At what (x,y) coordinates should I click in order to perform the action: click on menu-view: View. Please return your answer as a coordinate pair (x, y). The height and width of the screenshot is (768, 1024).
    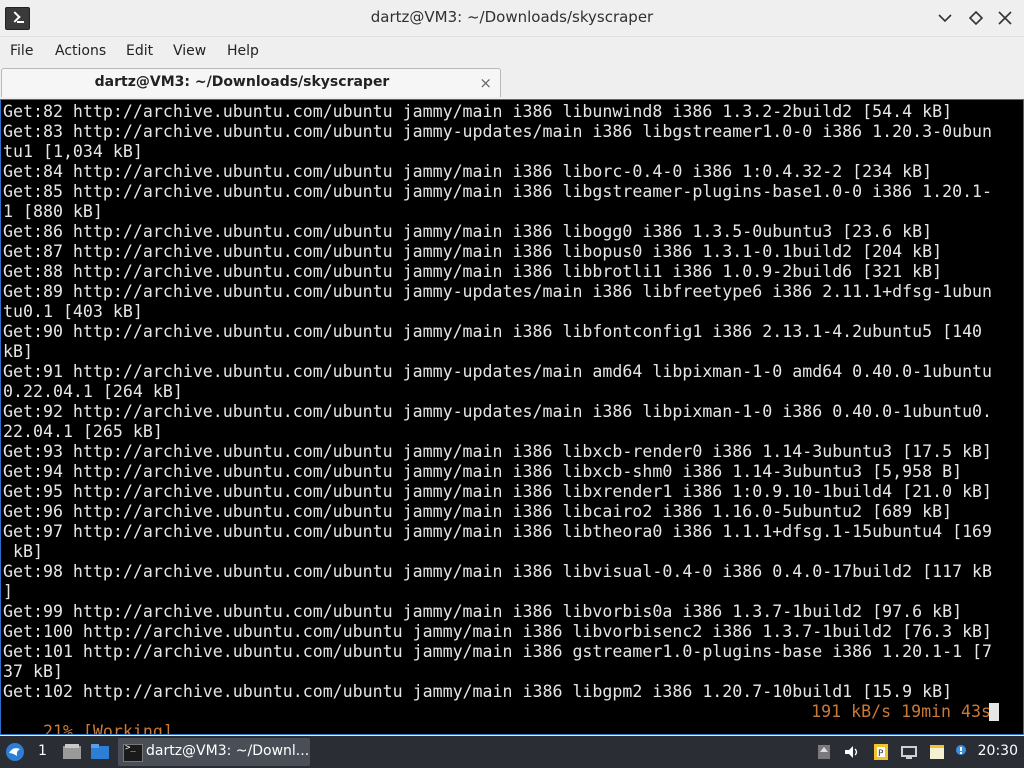
    Looking at the image, I should click on (189, 51).